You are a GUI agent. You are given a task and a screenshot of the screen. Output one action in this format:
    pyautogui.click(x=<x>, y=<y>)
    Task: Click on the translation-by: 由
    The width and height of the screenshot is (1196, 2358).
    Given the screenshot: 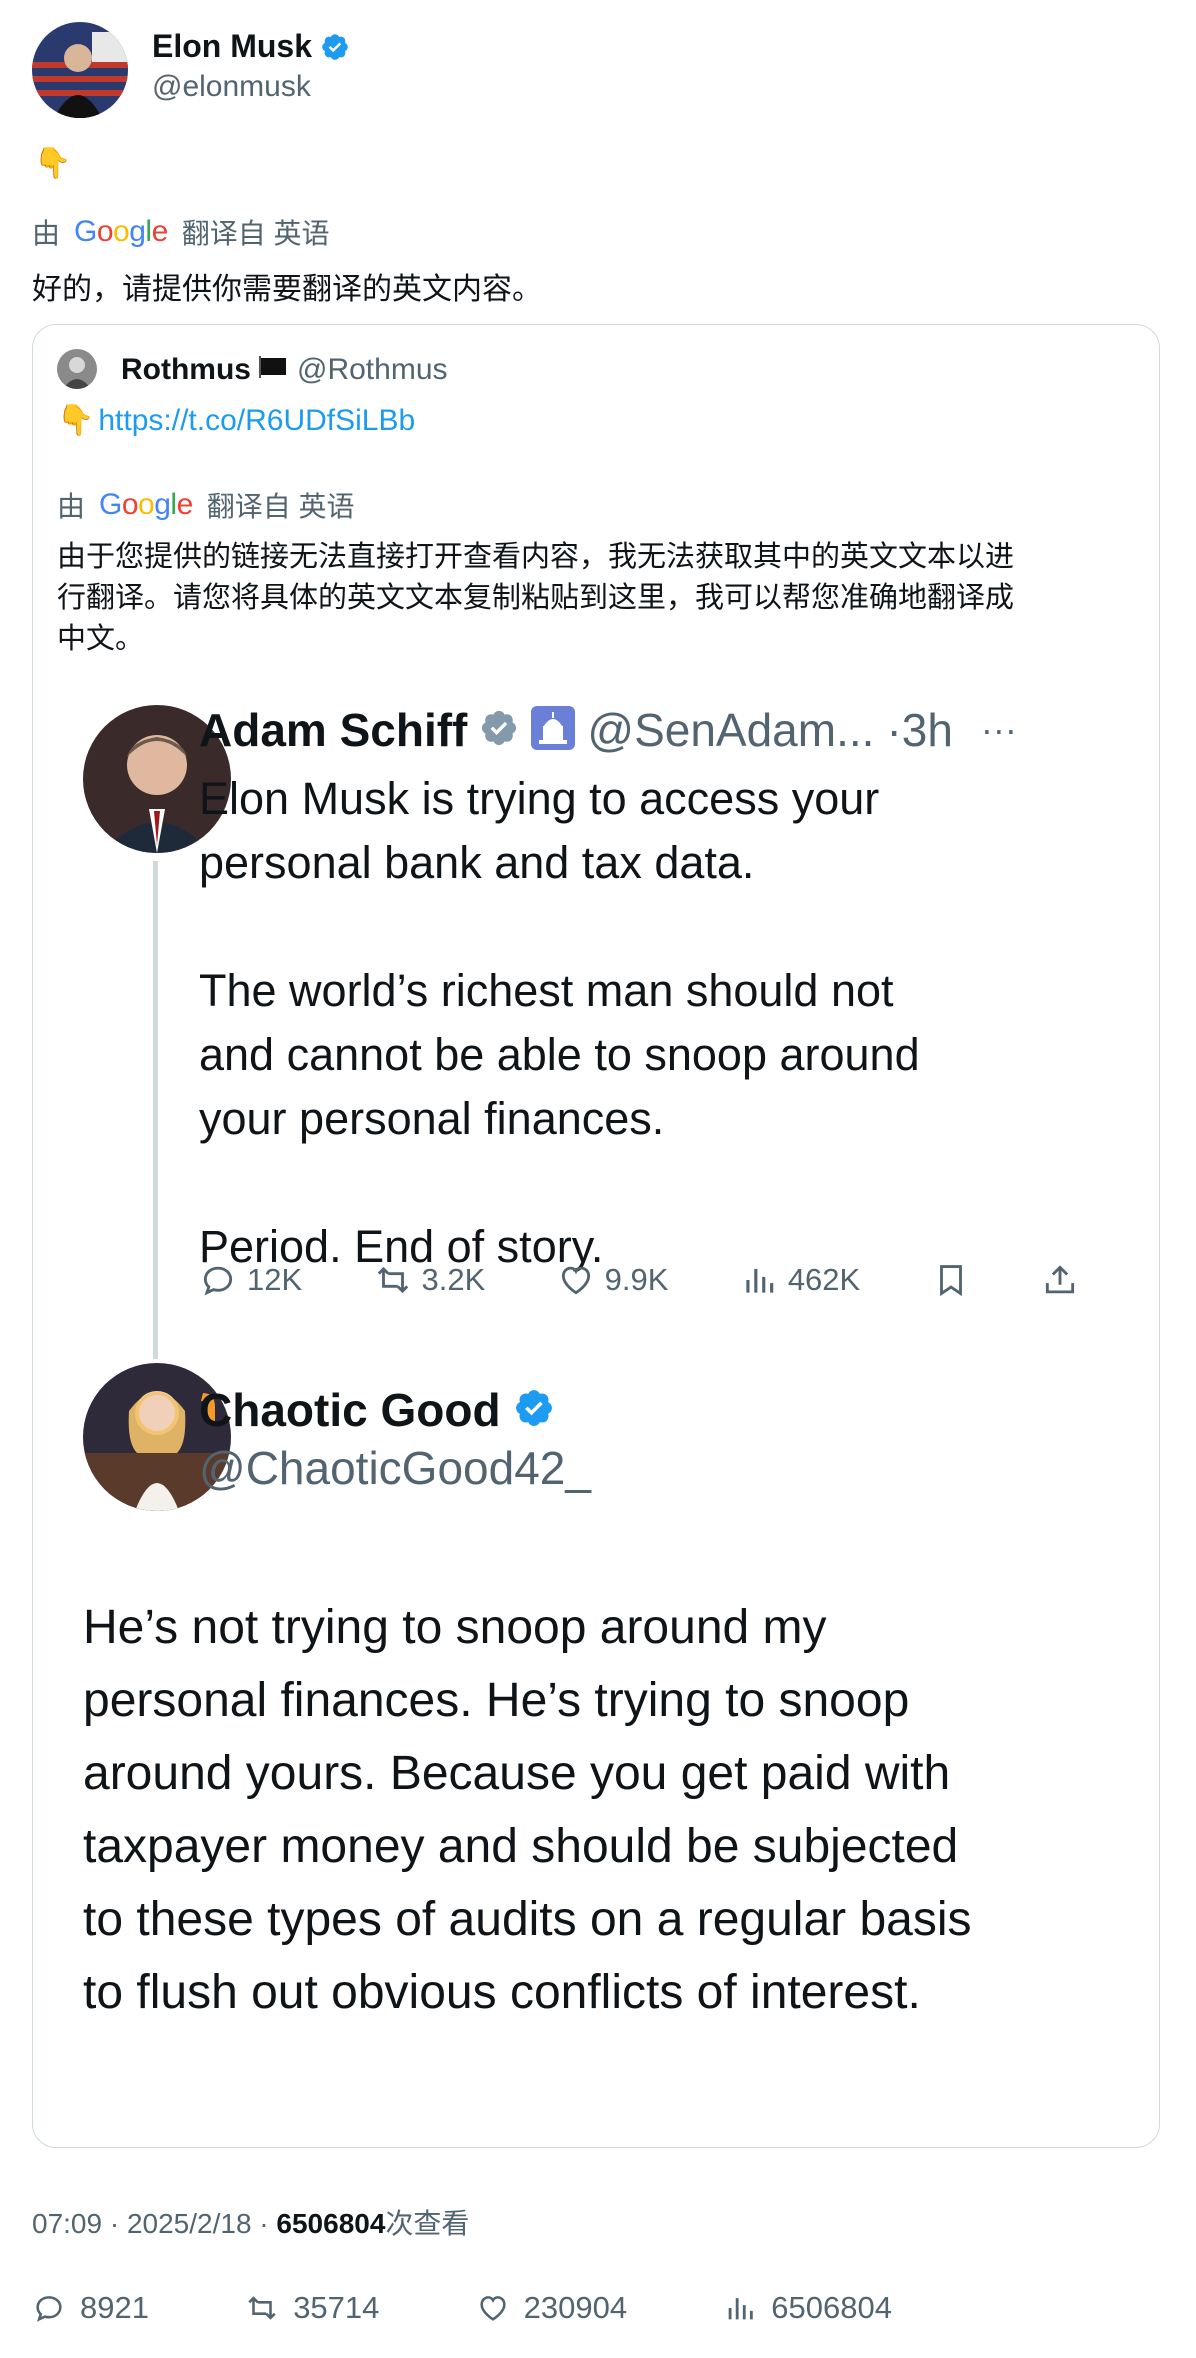 What is the action you would take?
    pyautogui.click(x=46, y=233)
    